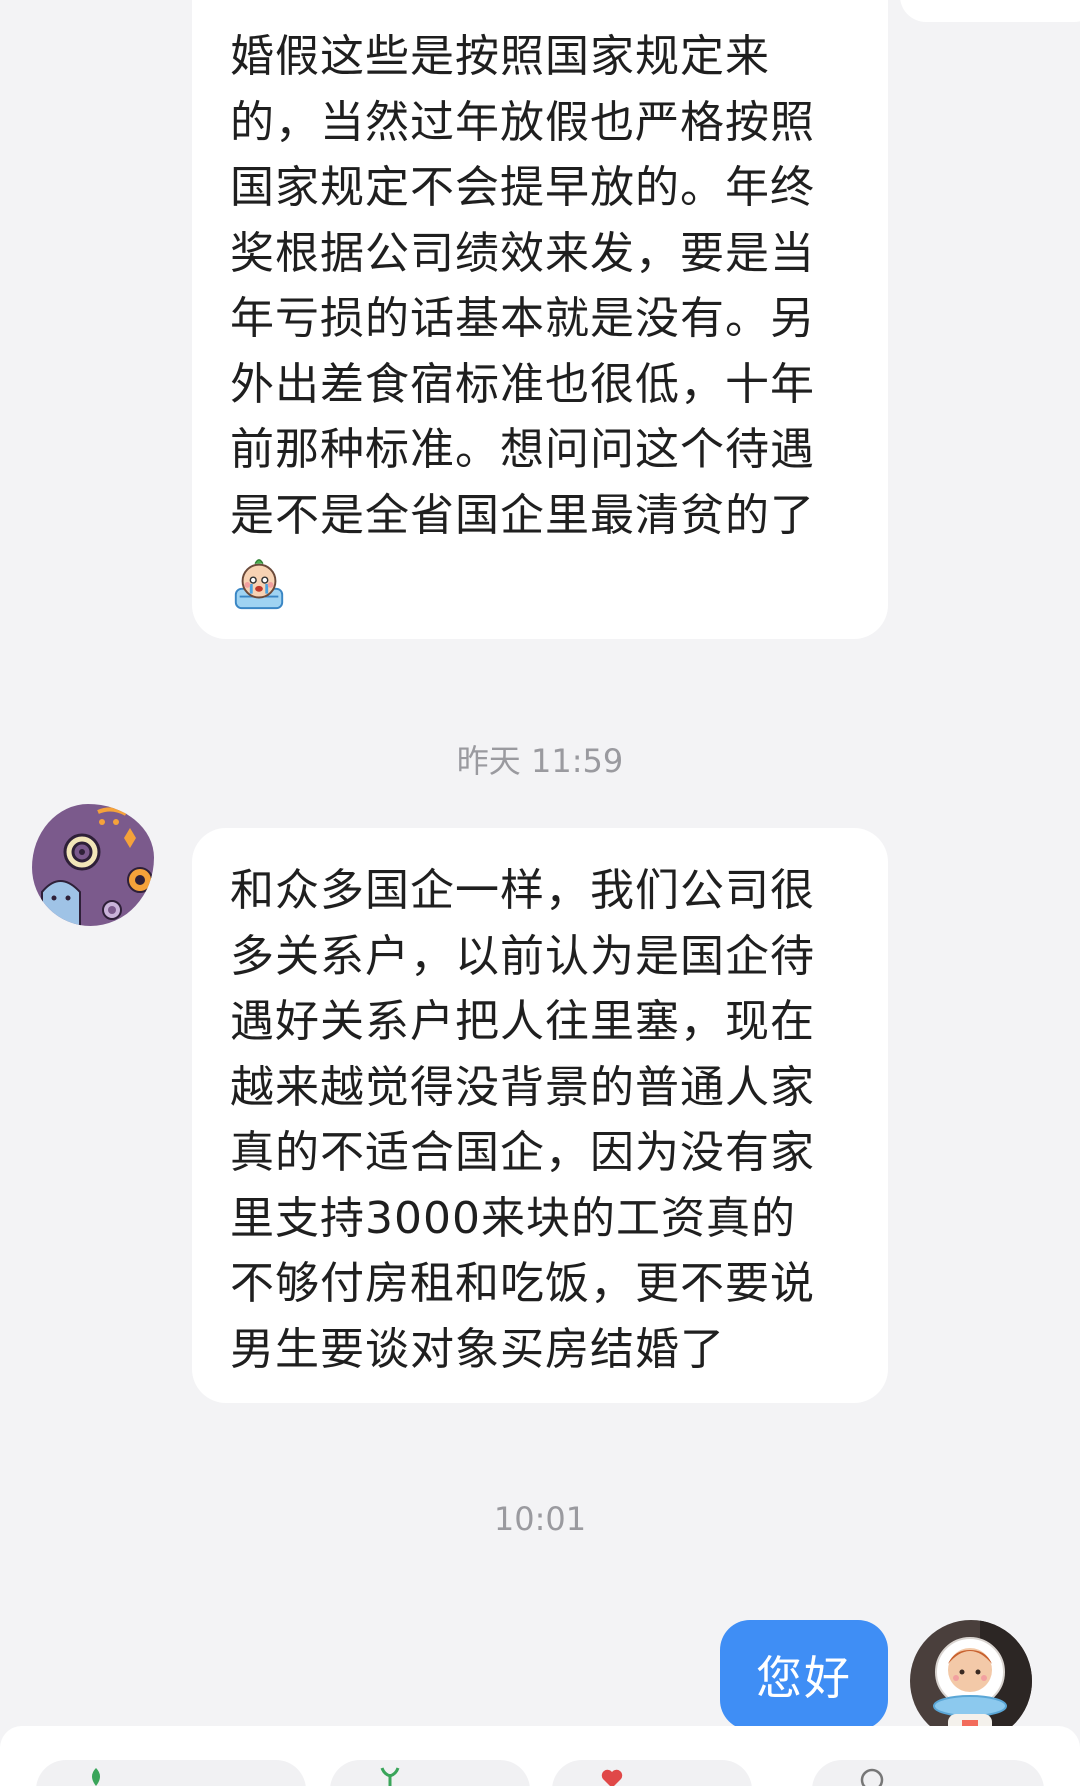 The image size is (1080, 1786). I want to click on user-avatar, so click(971, 1681).